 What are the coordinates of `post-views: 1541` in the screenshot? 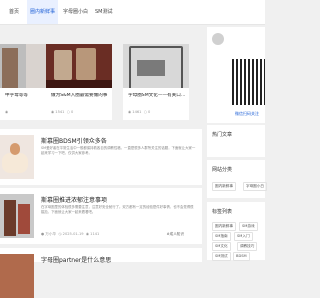 It's located at (60, 112).